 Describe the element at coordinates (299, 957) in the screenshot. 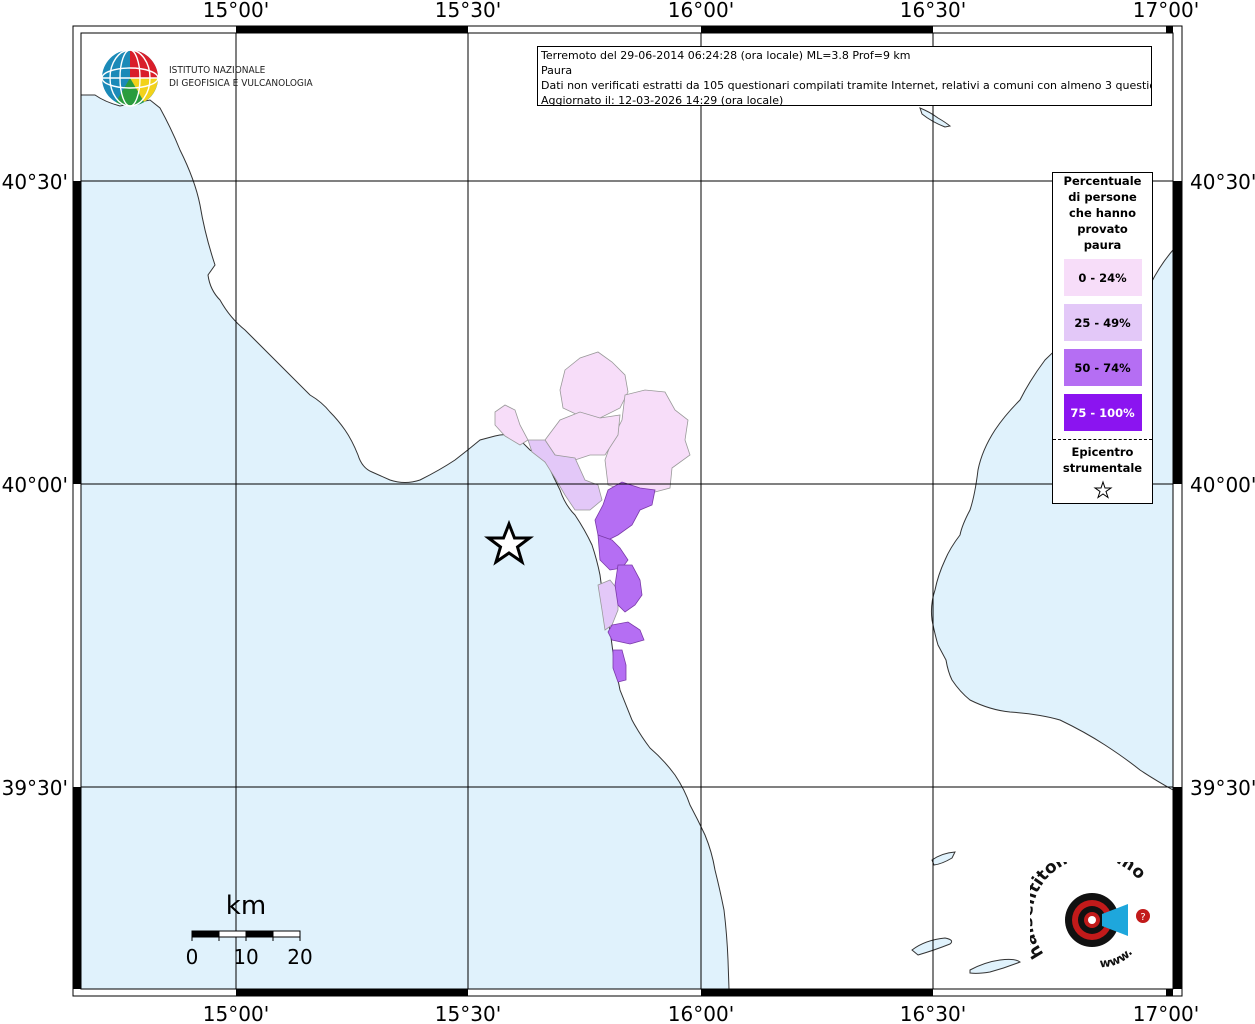

I see `scale-tick-label: 20` at that location.